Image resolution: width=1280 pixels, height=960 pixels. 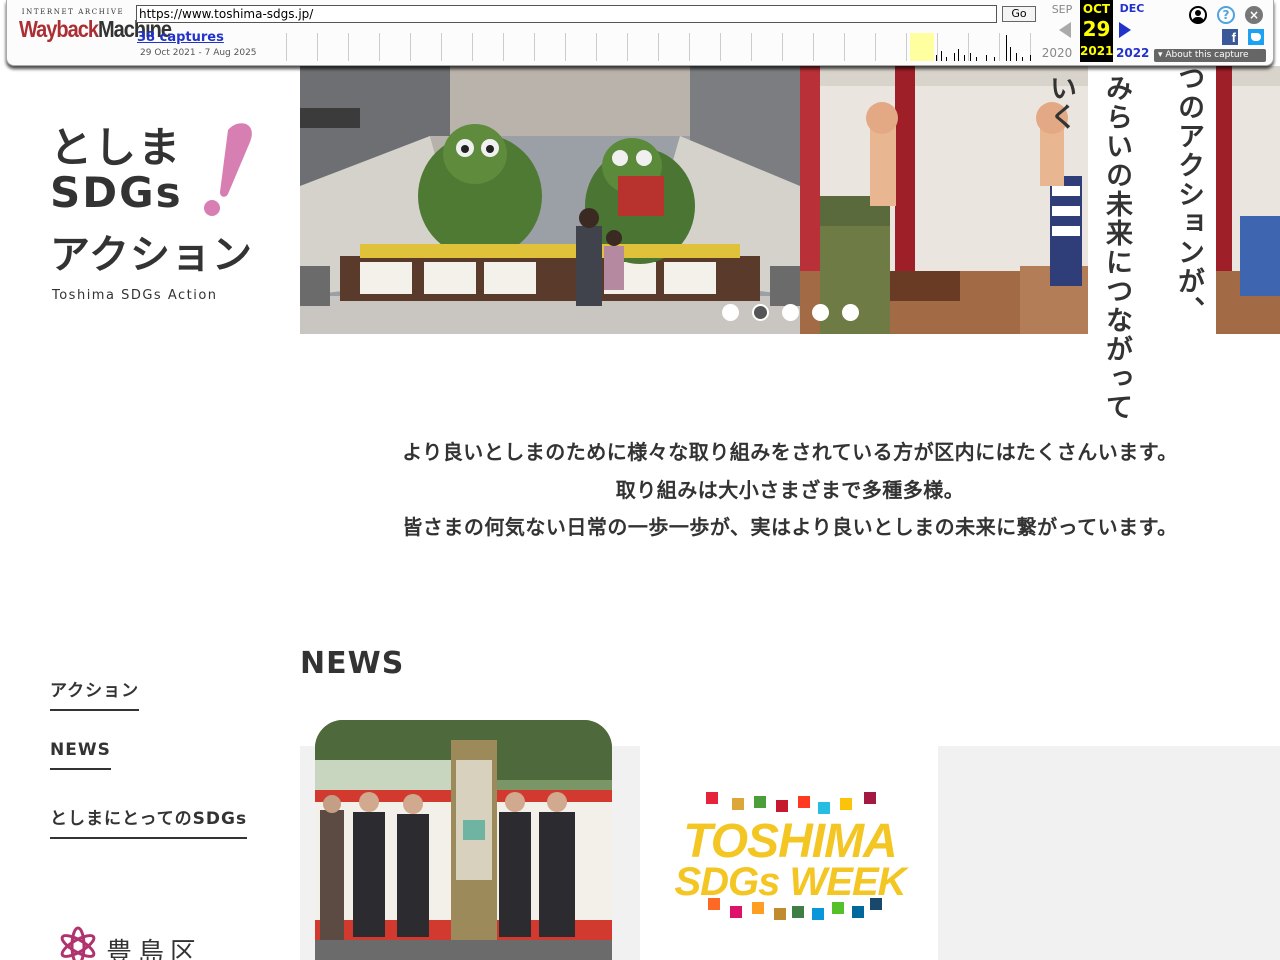 I want to click on prev-arrow-icon, so click(x=1065, y=30).